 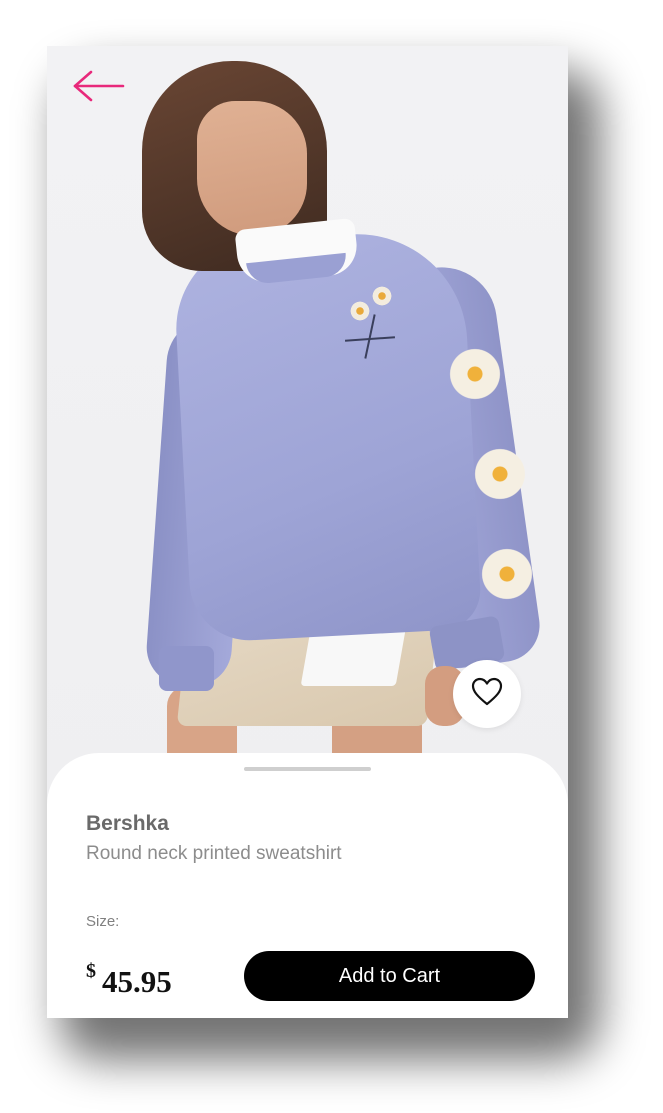 I want to click on price-currency: $, so click(x=91, y=971).